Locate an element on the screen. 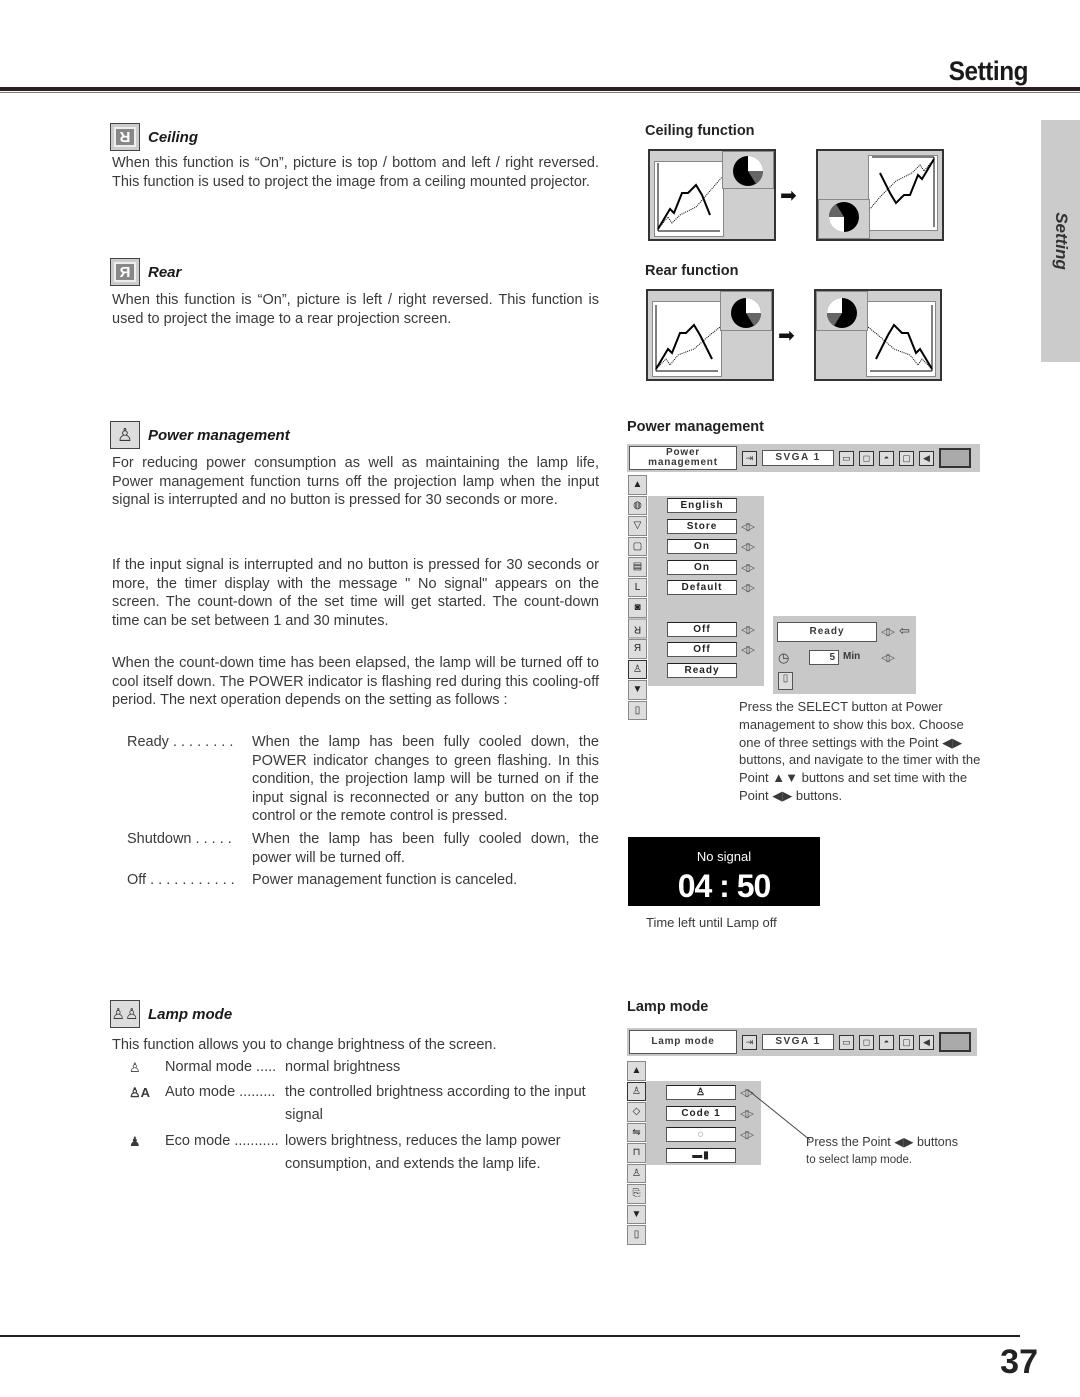  osd-row-value: ▬▮ is located at coordinates (701, 1155).